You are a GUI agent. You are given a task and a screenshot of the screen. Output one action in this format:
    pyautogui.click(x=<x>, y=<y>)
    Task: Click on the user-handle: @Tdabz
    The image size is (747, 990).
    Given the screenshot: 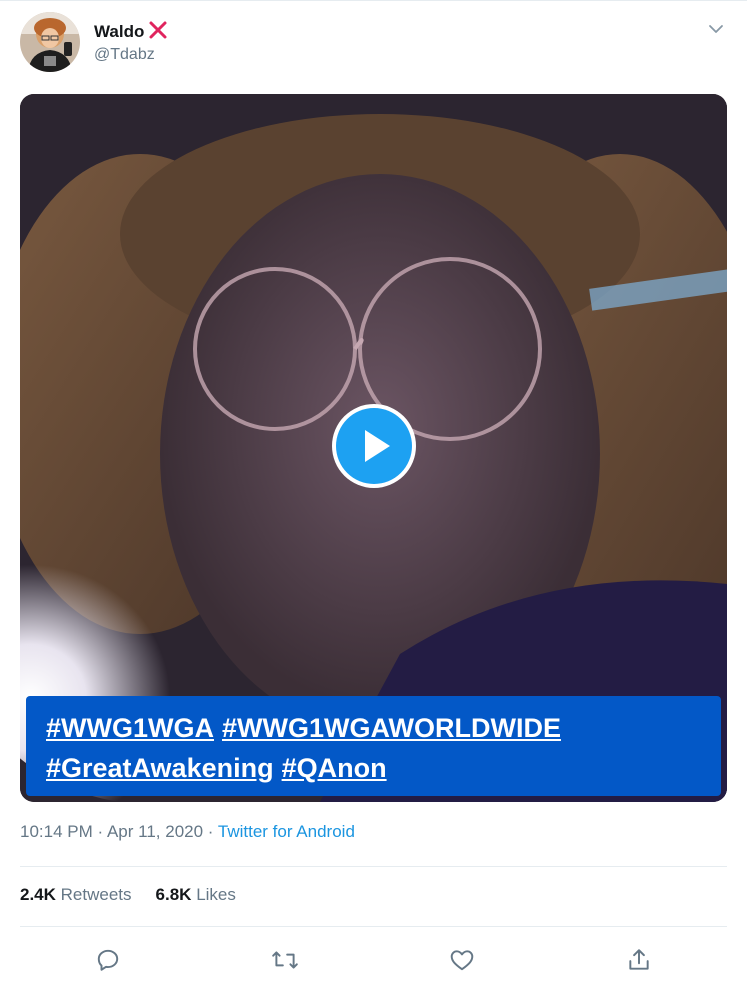 What is the action you would take?
    pyautogui.click(x=124, y=55)
    